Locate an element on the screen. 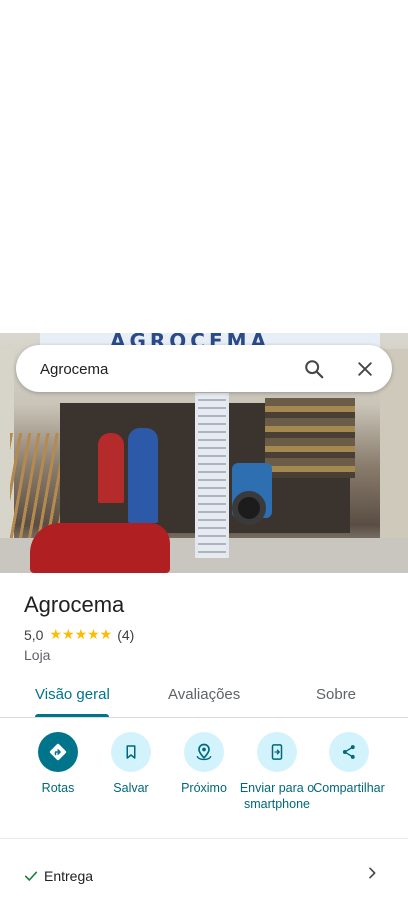  share-button-circle is located at coordinates (349, 752).